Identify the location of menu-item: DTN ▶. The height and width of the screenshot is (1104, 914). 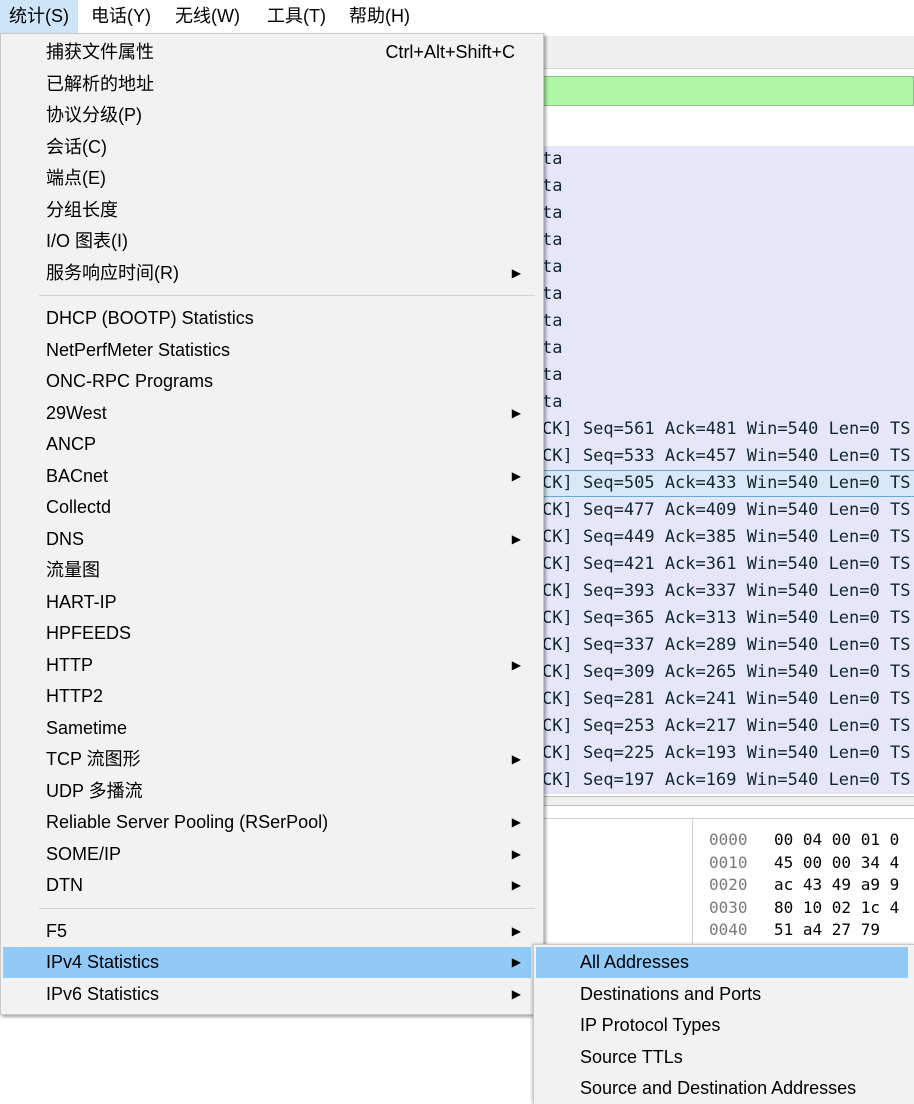
(267, 885).